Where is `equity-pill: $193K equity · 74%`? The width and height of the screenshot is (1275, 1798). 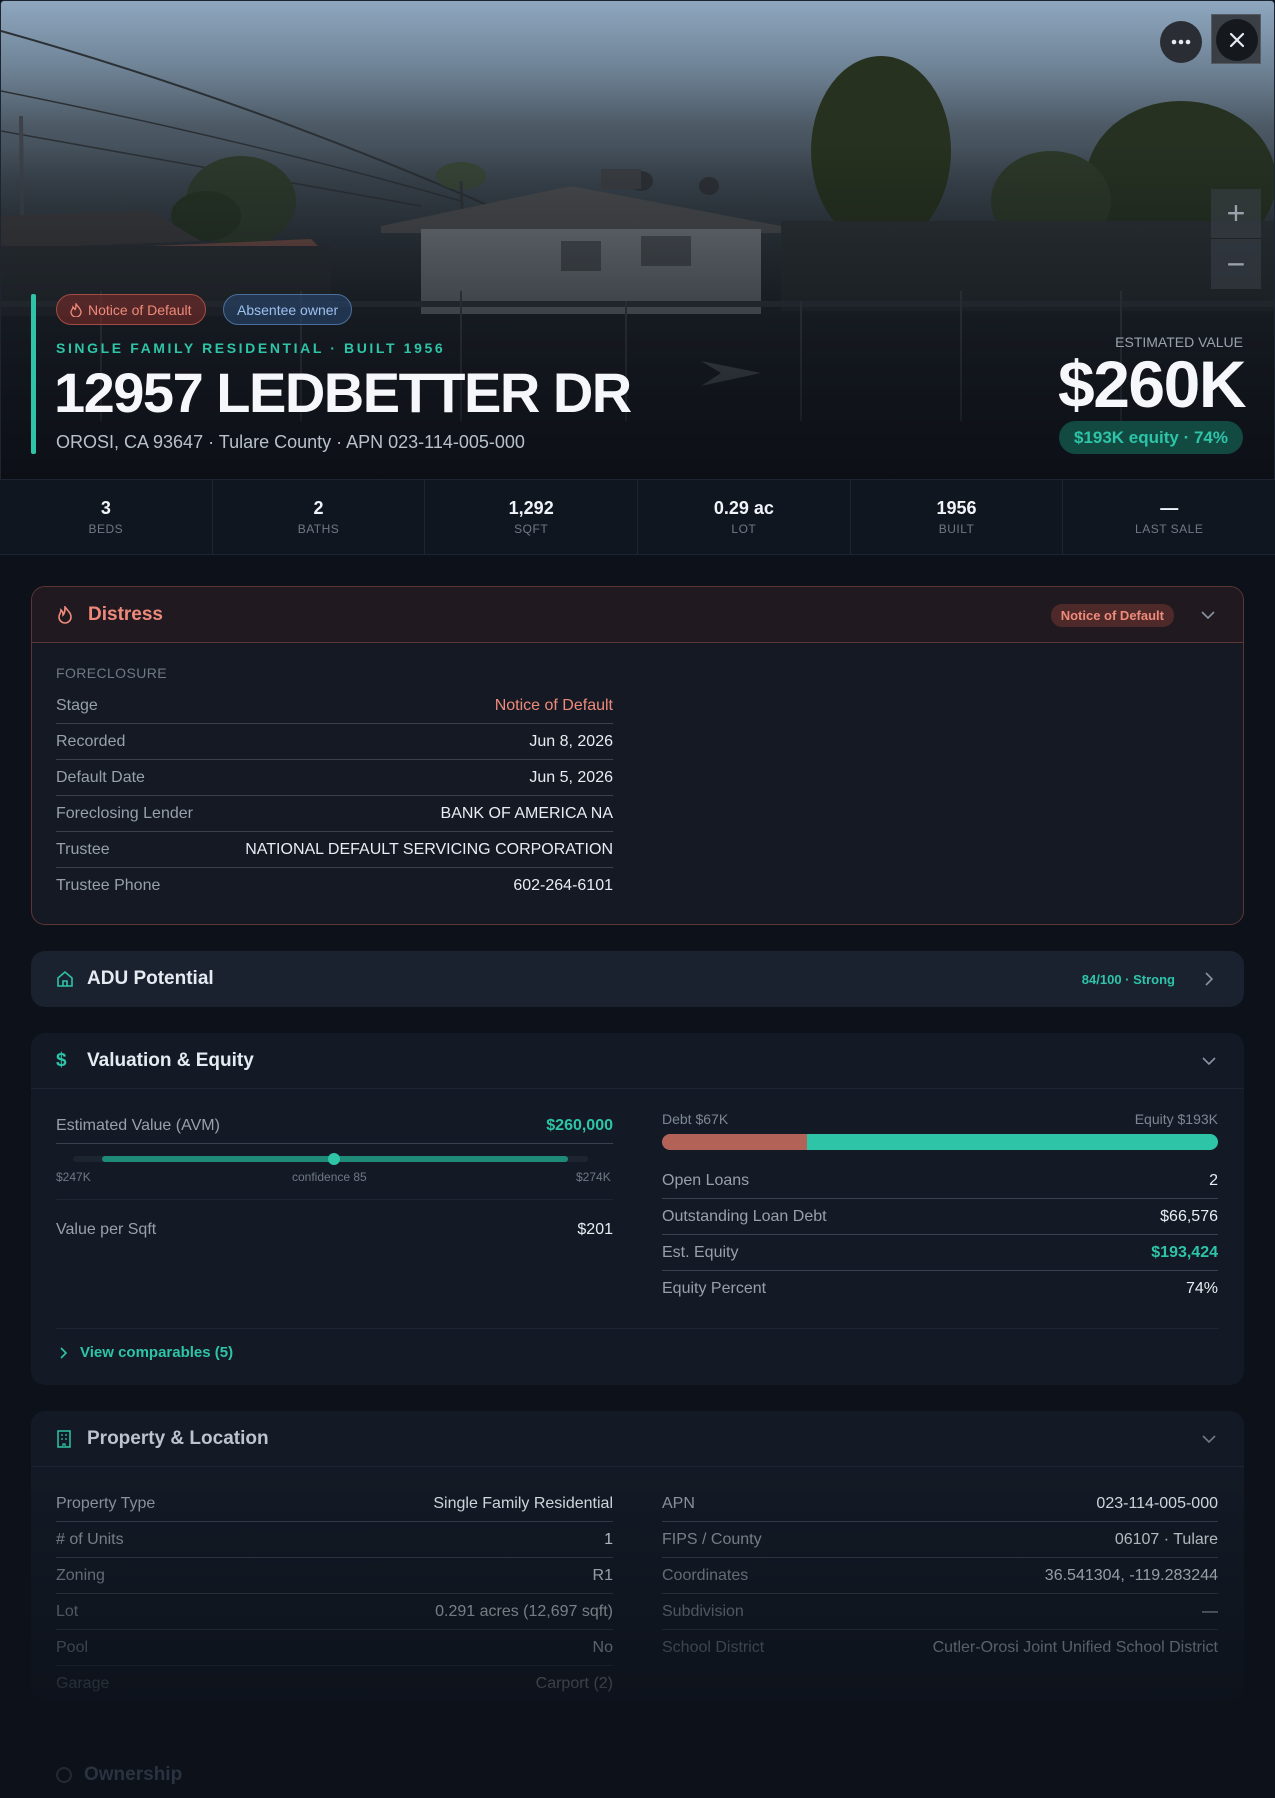
equity-pill: $193K equity · 74% is located at coordinates (1150, 437).